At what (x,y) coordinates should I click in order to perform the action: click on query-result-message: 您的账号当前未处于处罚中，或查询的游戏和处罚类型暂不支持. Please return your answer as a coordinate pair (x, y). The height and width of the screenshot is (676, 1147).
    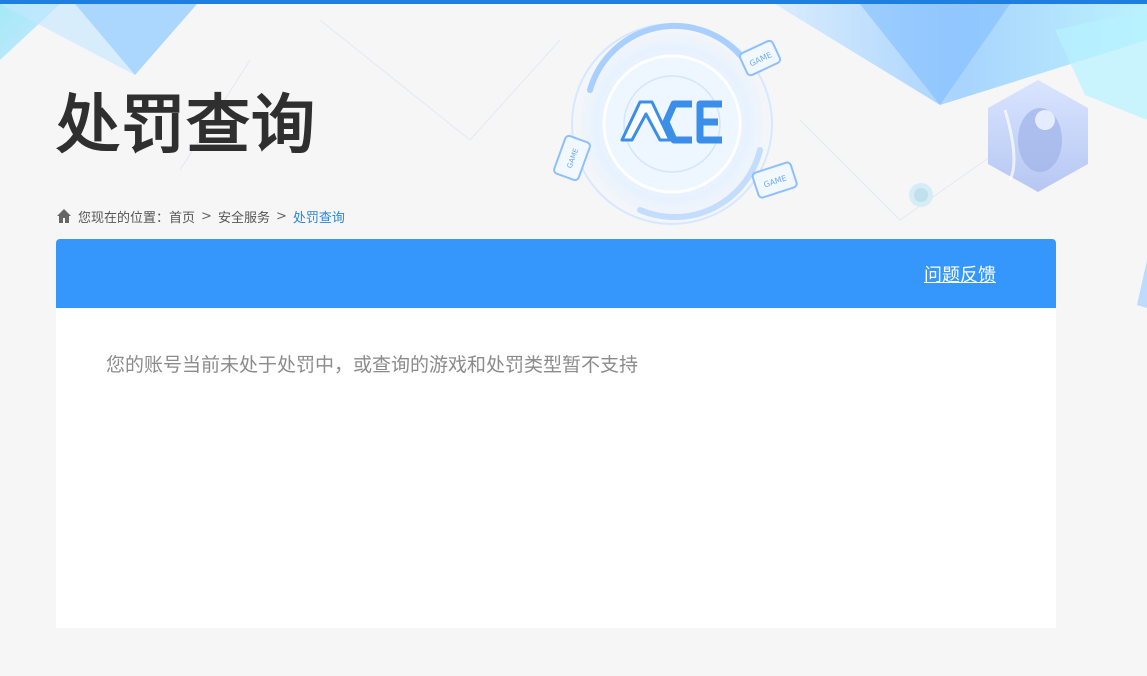
    Looking at the image, I should click on (372, 365).